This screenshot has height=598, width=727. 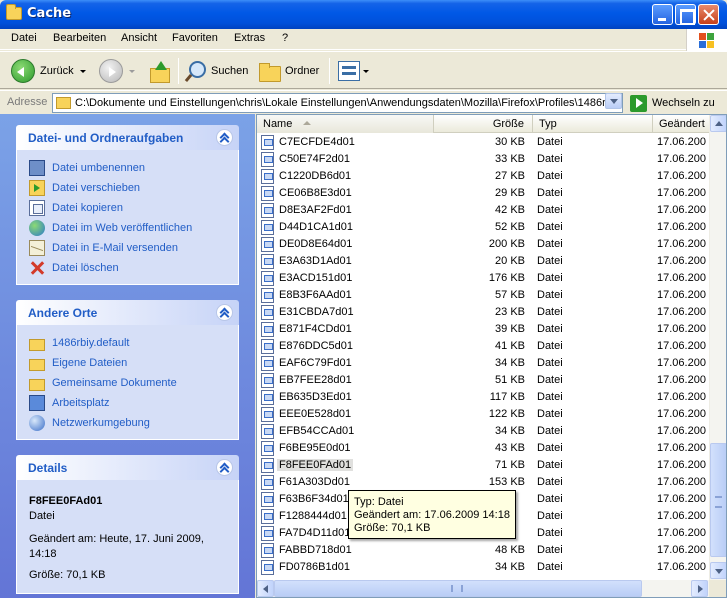 I want to click on file-row: E8B3F6AAd01 57 KB Datei 17.06.200, so click(x=483, y=295).